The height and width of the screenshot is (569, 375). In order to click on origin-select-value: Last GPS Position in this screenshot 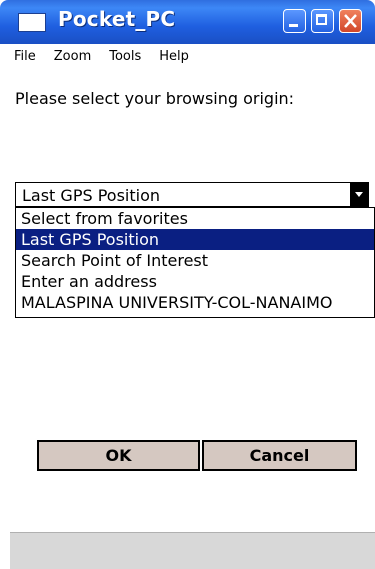, I will do `click(91, 195)`.